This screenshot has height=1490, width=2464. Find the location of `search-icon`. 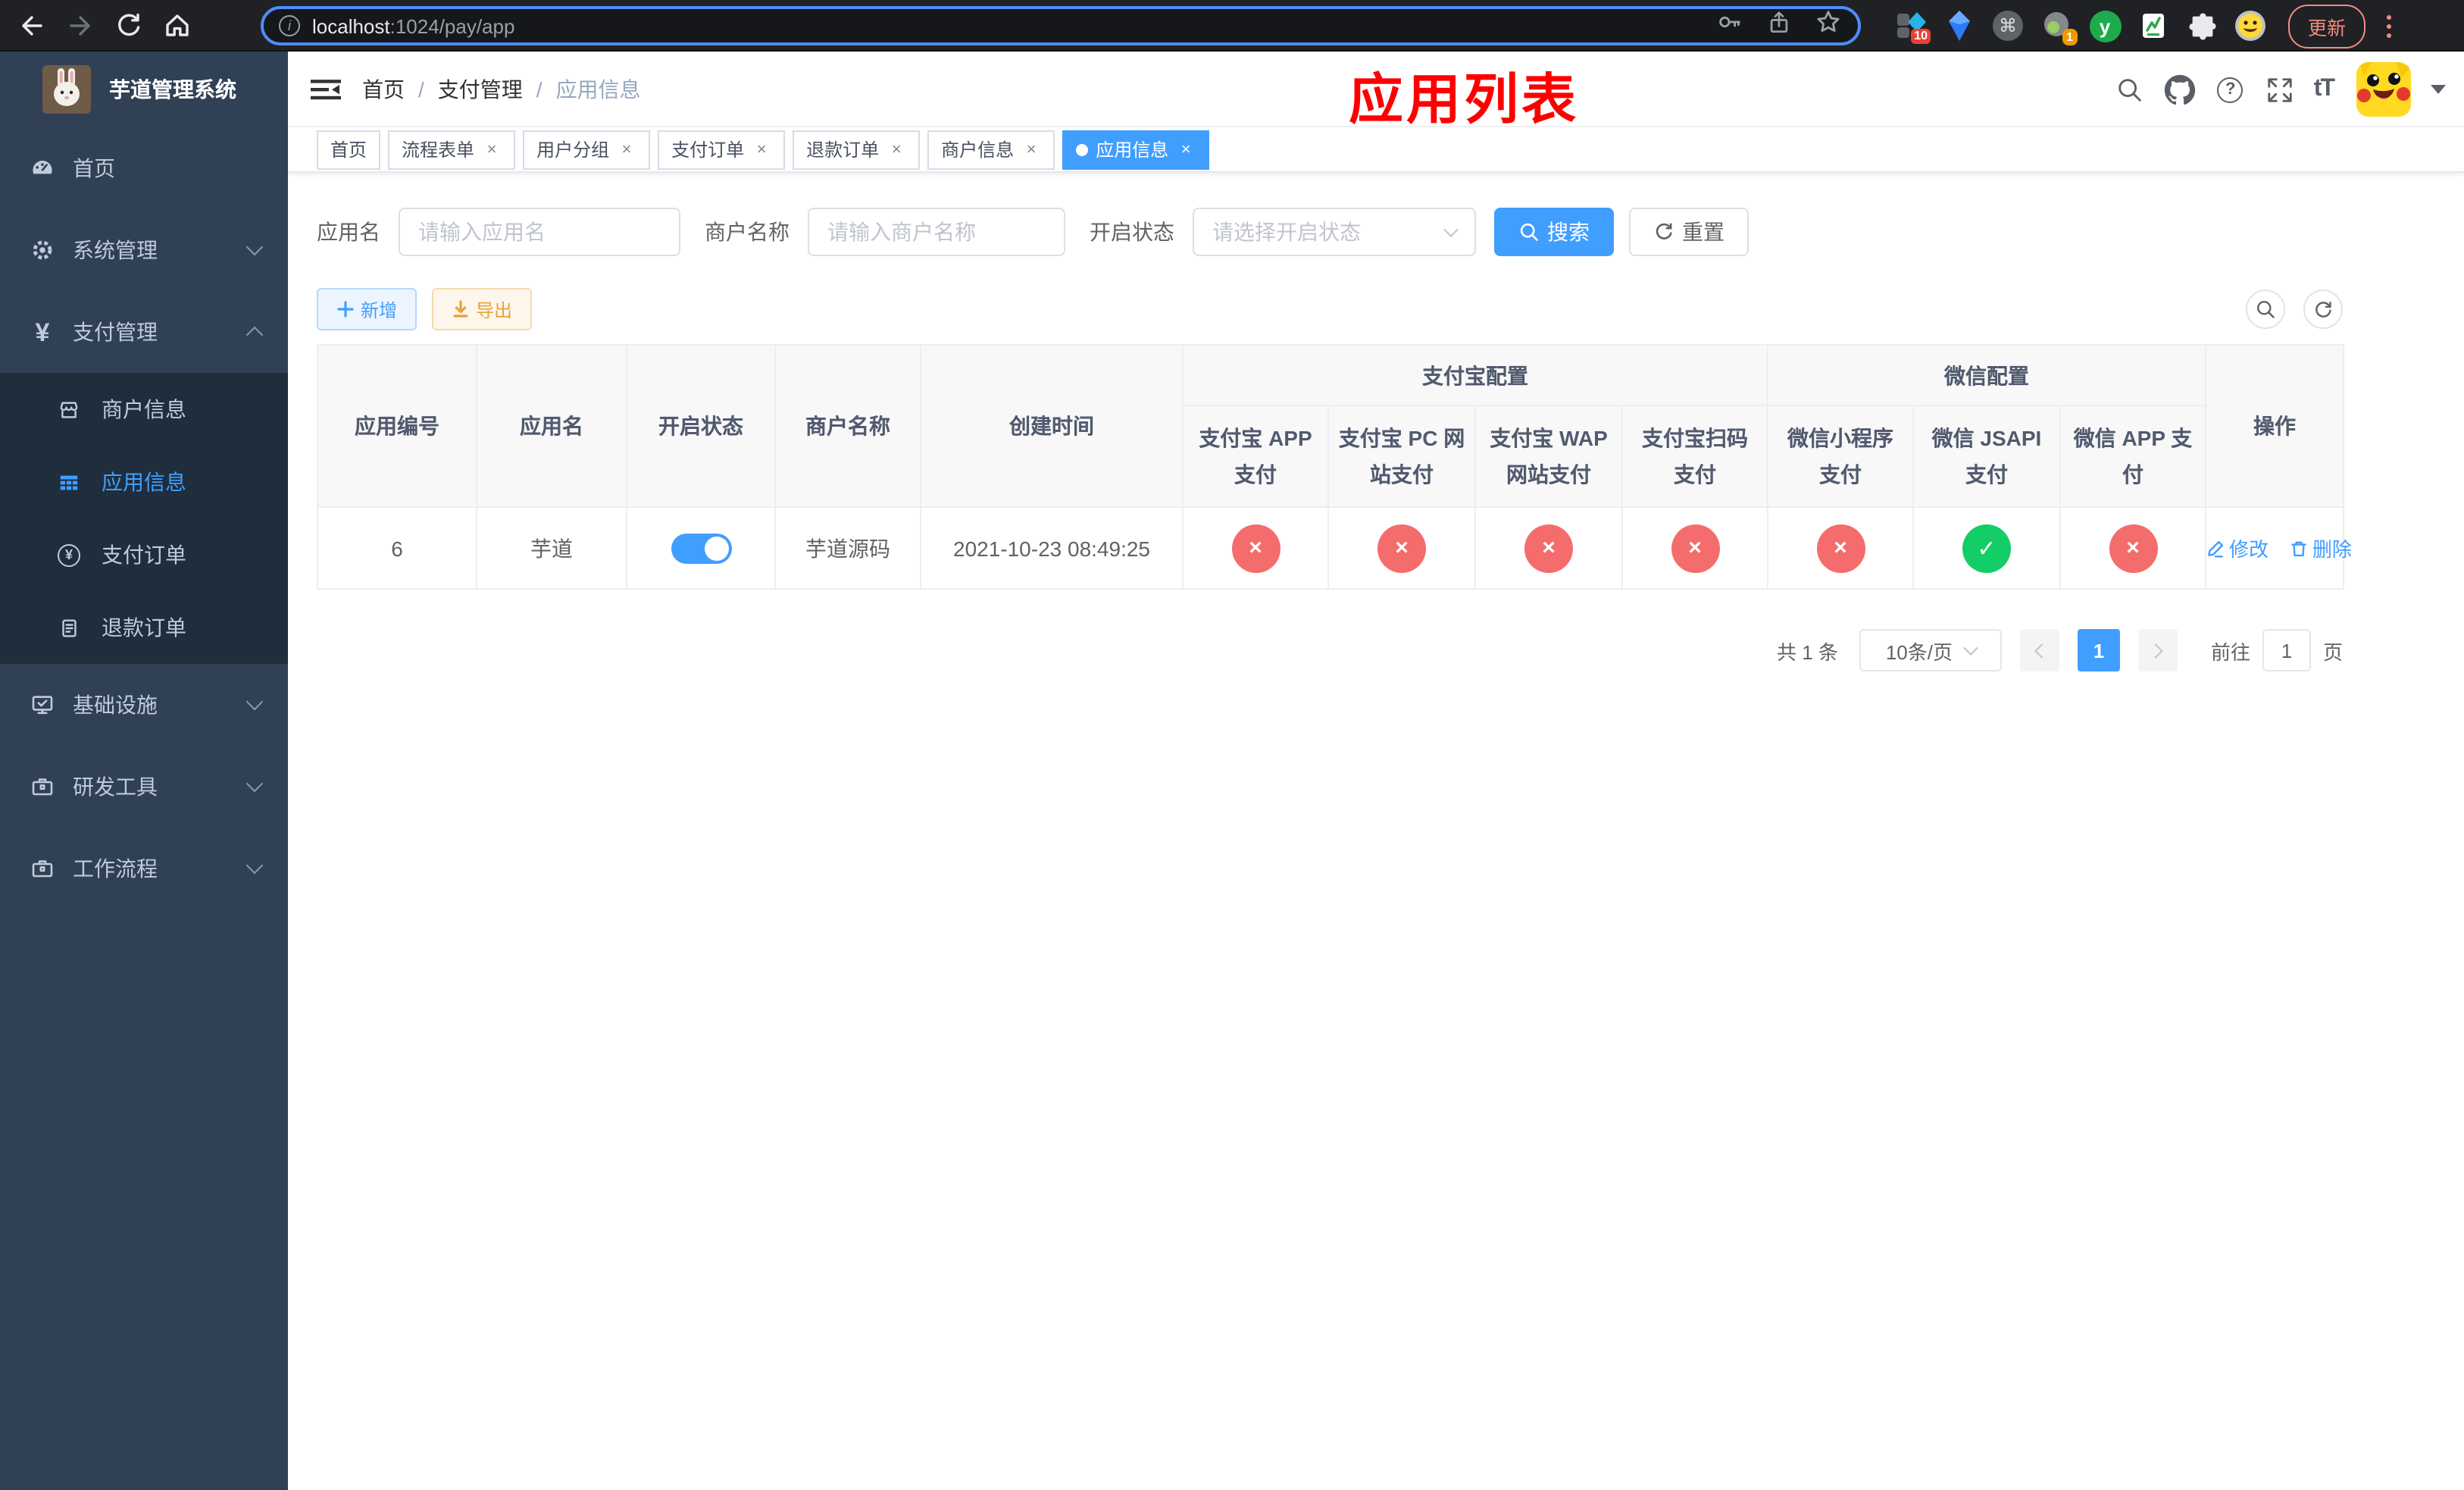

search-icon is located at coordinates (2130, 89).